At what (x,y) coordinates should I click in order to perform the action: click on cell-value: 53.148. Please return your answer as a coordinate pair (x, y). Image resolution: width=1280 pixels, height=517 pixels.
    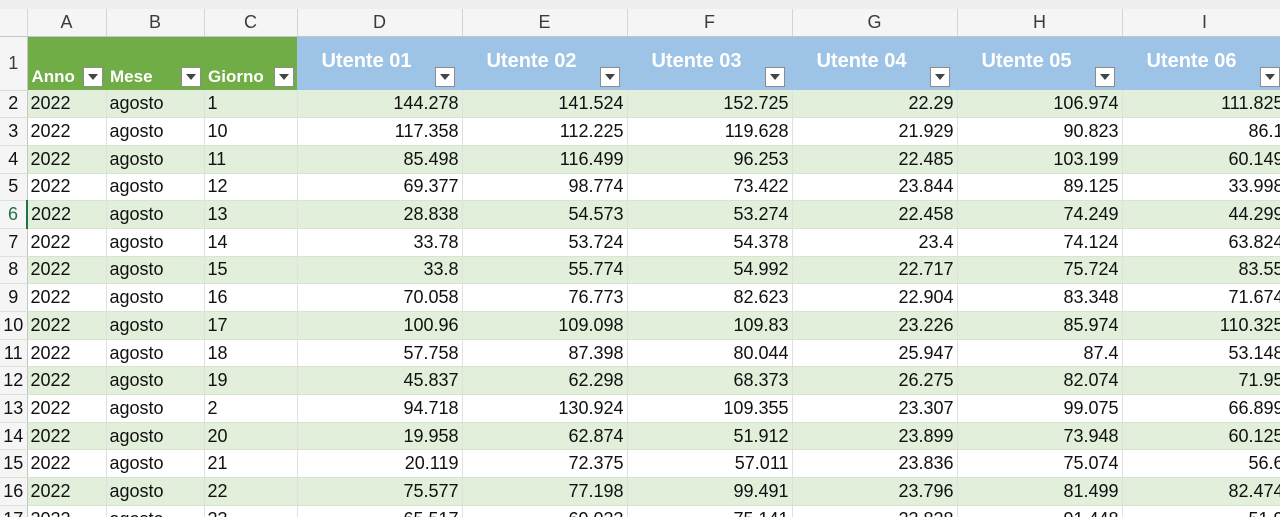
    Looking at the image, I should click on (1201, 353).